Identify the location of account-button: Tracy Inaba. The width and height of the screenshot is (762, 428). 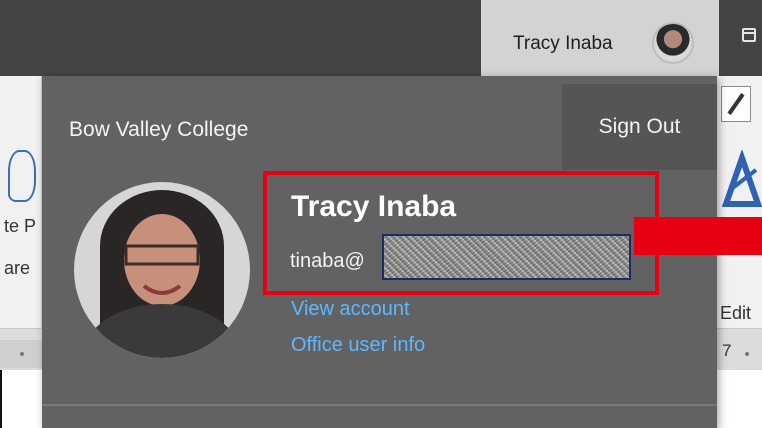
(600, 38).